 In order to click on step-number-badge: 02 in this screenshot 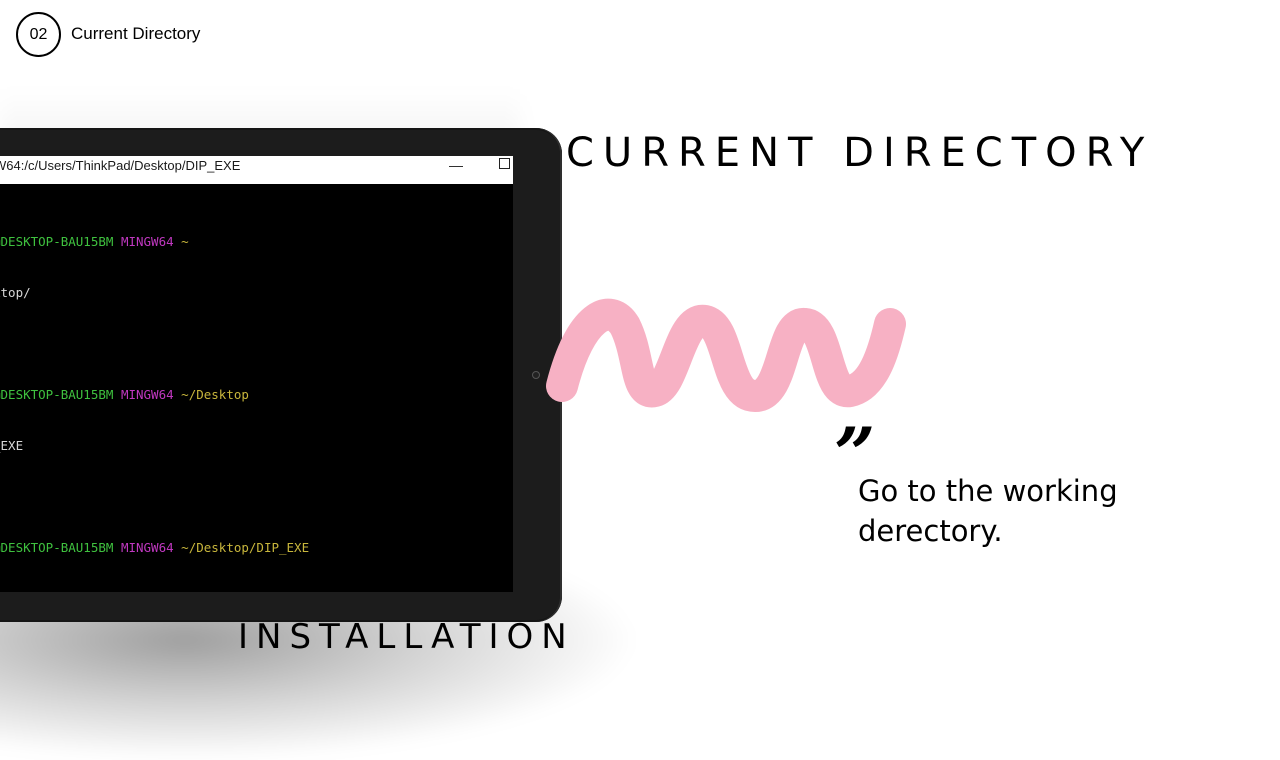, I will do `click(38, 34)`.